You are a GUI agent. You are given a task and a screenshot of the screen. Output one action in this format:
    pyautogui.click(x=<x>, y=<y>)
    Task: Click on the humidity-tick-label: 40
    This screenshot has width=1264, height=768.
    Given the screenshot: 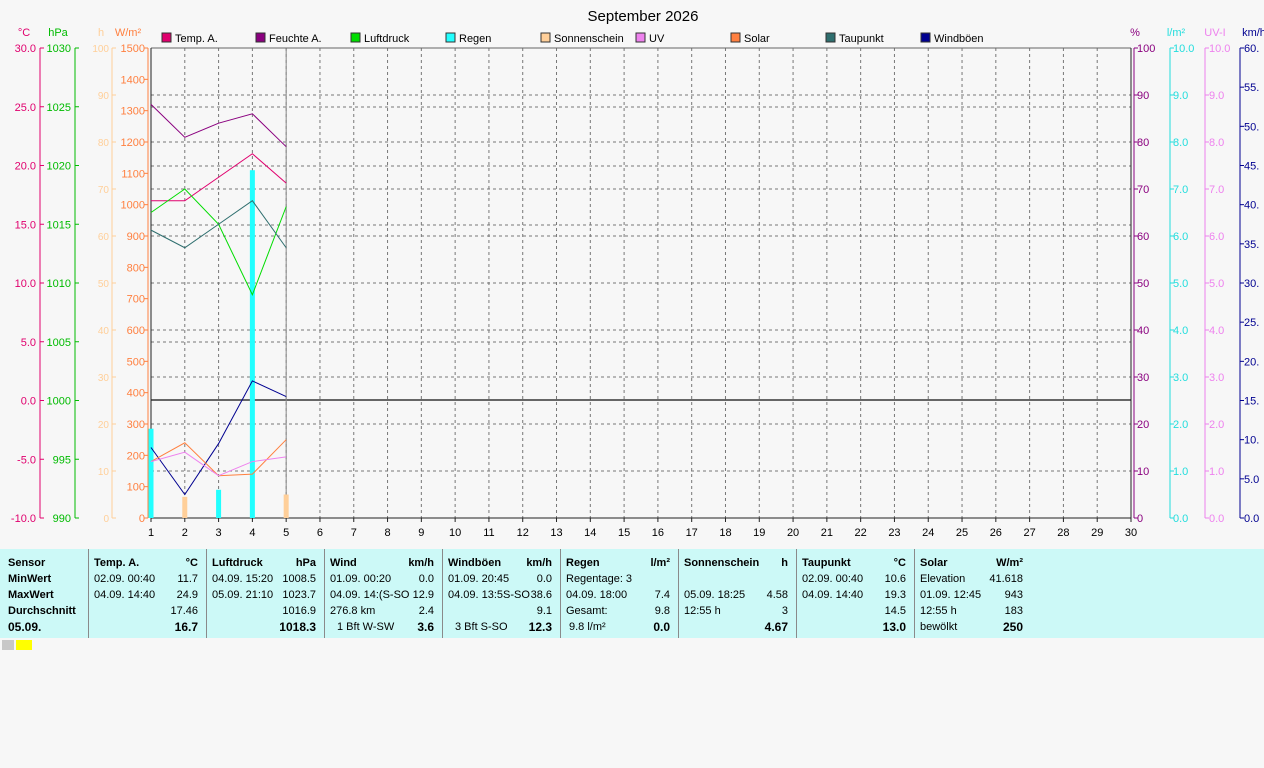 What is the action you would take?
    pyautogui.click(x=1143, y=331)
    